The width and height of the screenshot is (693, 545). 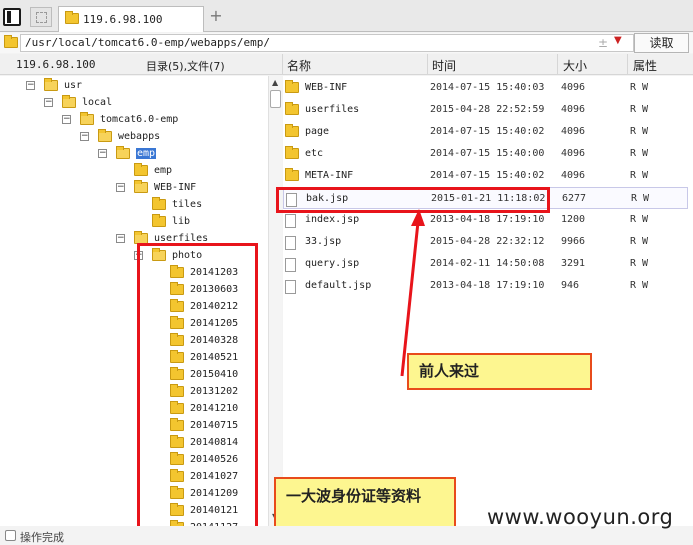 What do you see at coordinates (275, 301) in the screenshot?
I see `tree-scrollbar: ▲ ▼` at bounding box center [275, 301].